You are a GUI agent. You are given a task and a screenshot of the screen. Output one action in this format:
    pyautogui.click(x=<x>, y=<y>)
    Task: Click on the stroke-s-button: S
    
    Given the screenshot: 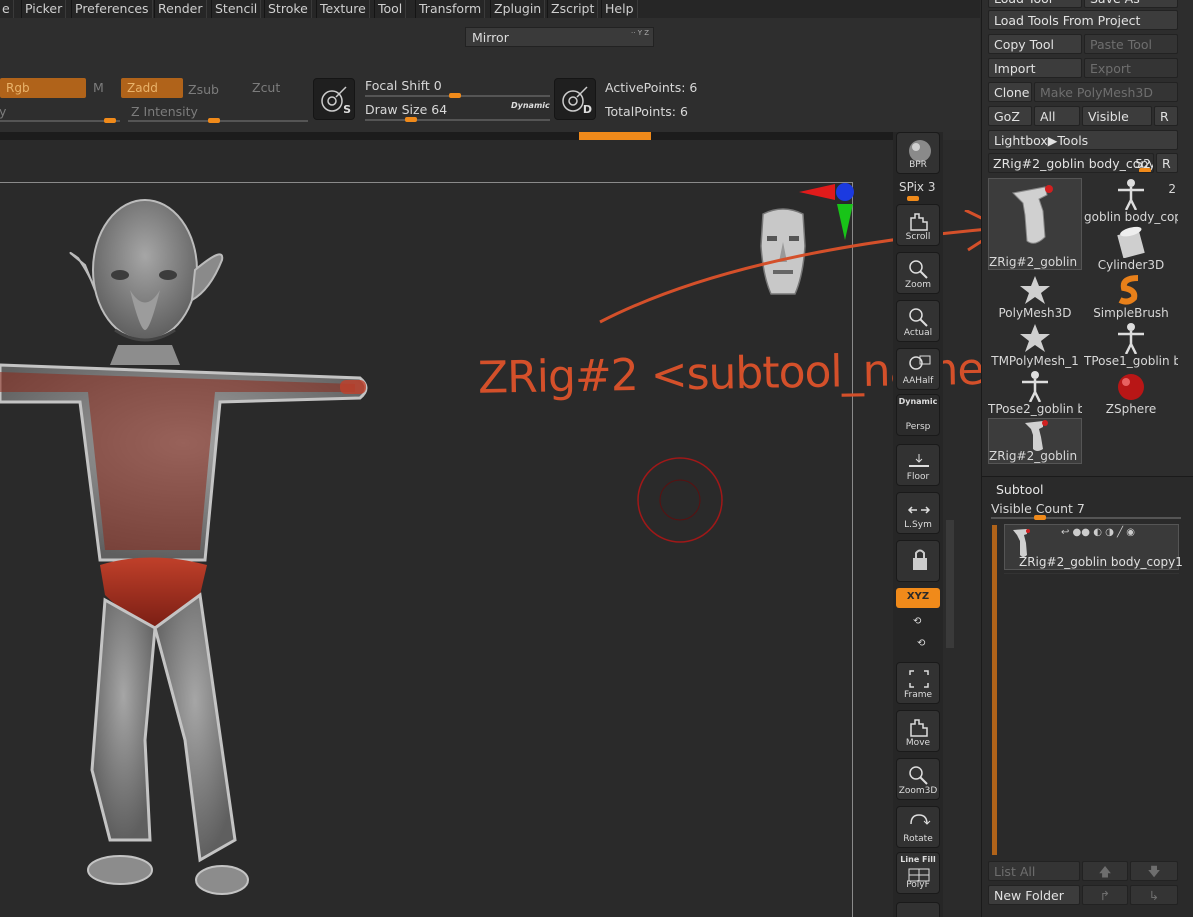 What is the action you would take?
    pyautogui.click(x=334, y=99)
    